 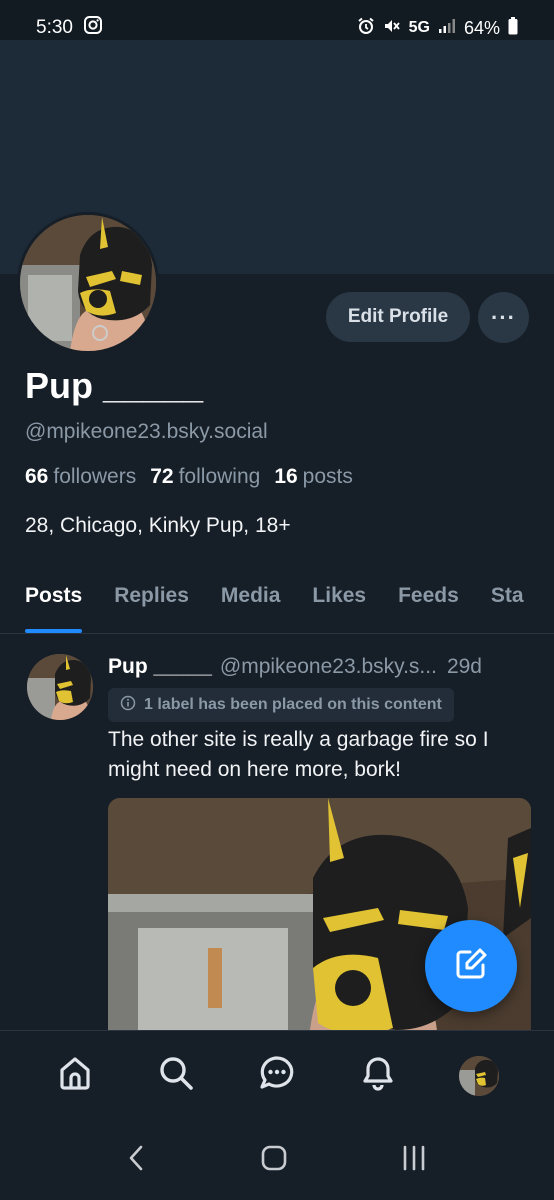 What do you see at coordinates (151, 601) in the screenshot?
I see `tab-replies: Replies` at bounding box center [151, 601].